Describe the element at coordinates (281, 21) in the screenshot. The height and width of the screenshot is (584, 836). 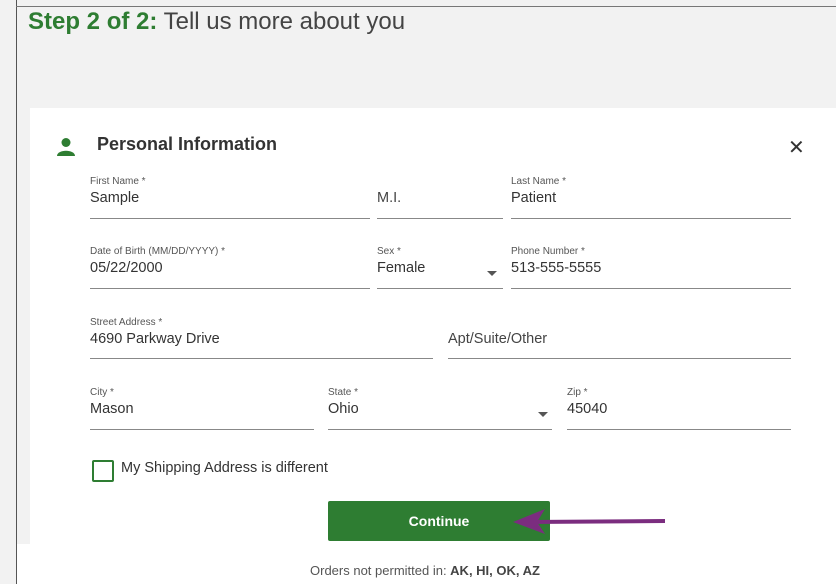
I see `step-heading: Tell us more about you` at that location.